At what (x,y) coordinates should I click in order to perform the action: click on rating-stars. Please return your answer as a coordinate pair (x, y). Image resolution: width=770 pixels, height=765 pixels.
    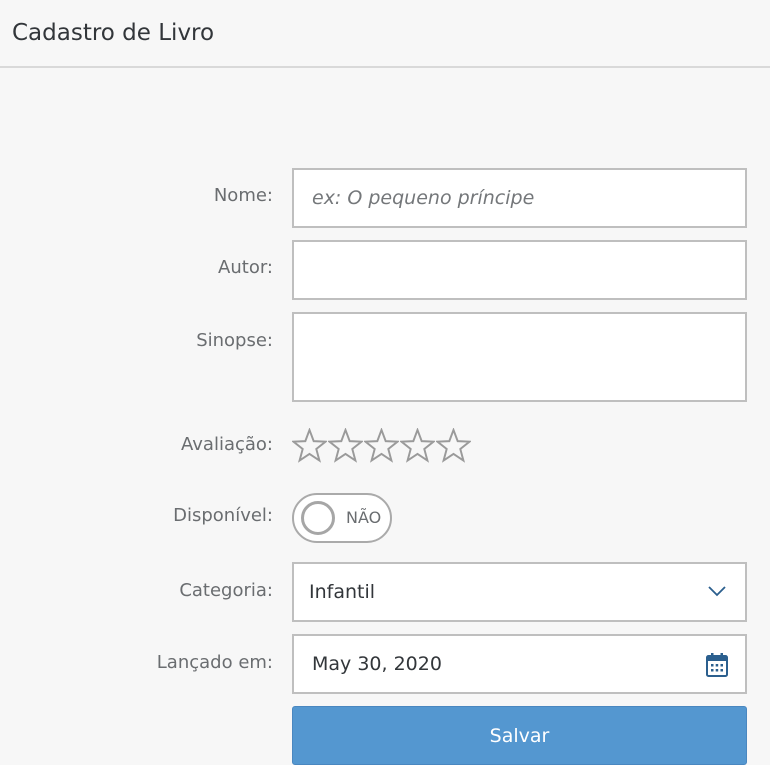
    Looking at the image, I should click on (381, 445).